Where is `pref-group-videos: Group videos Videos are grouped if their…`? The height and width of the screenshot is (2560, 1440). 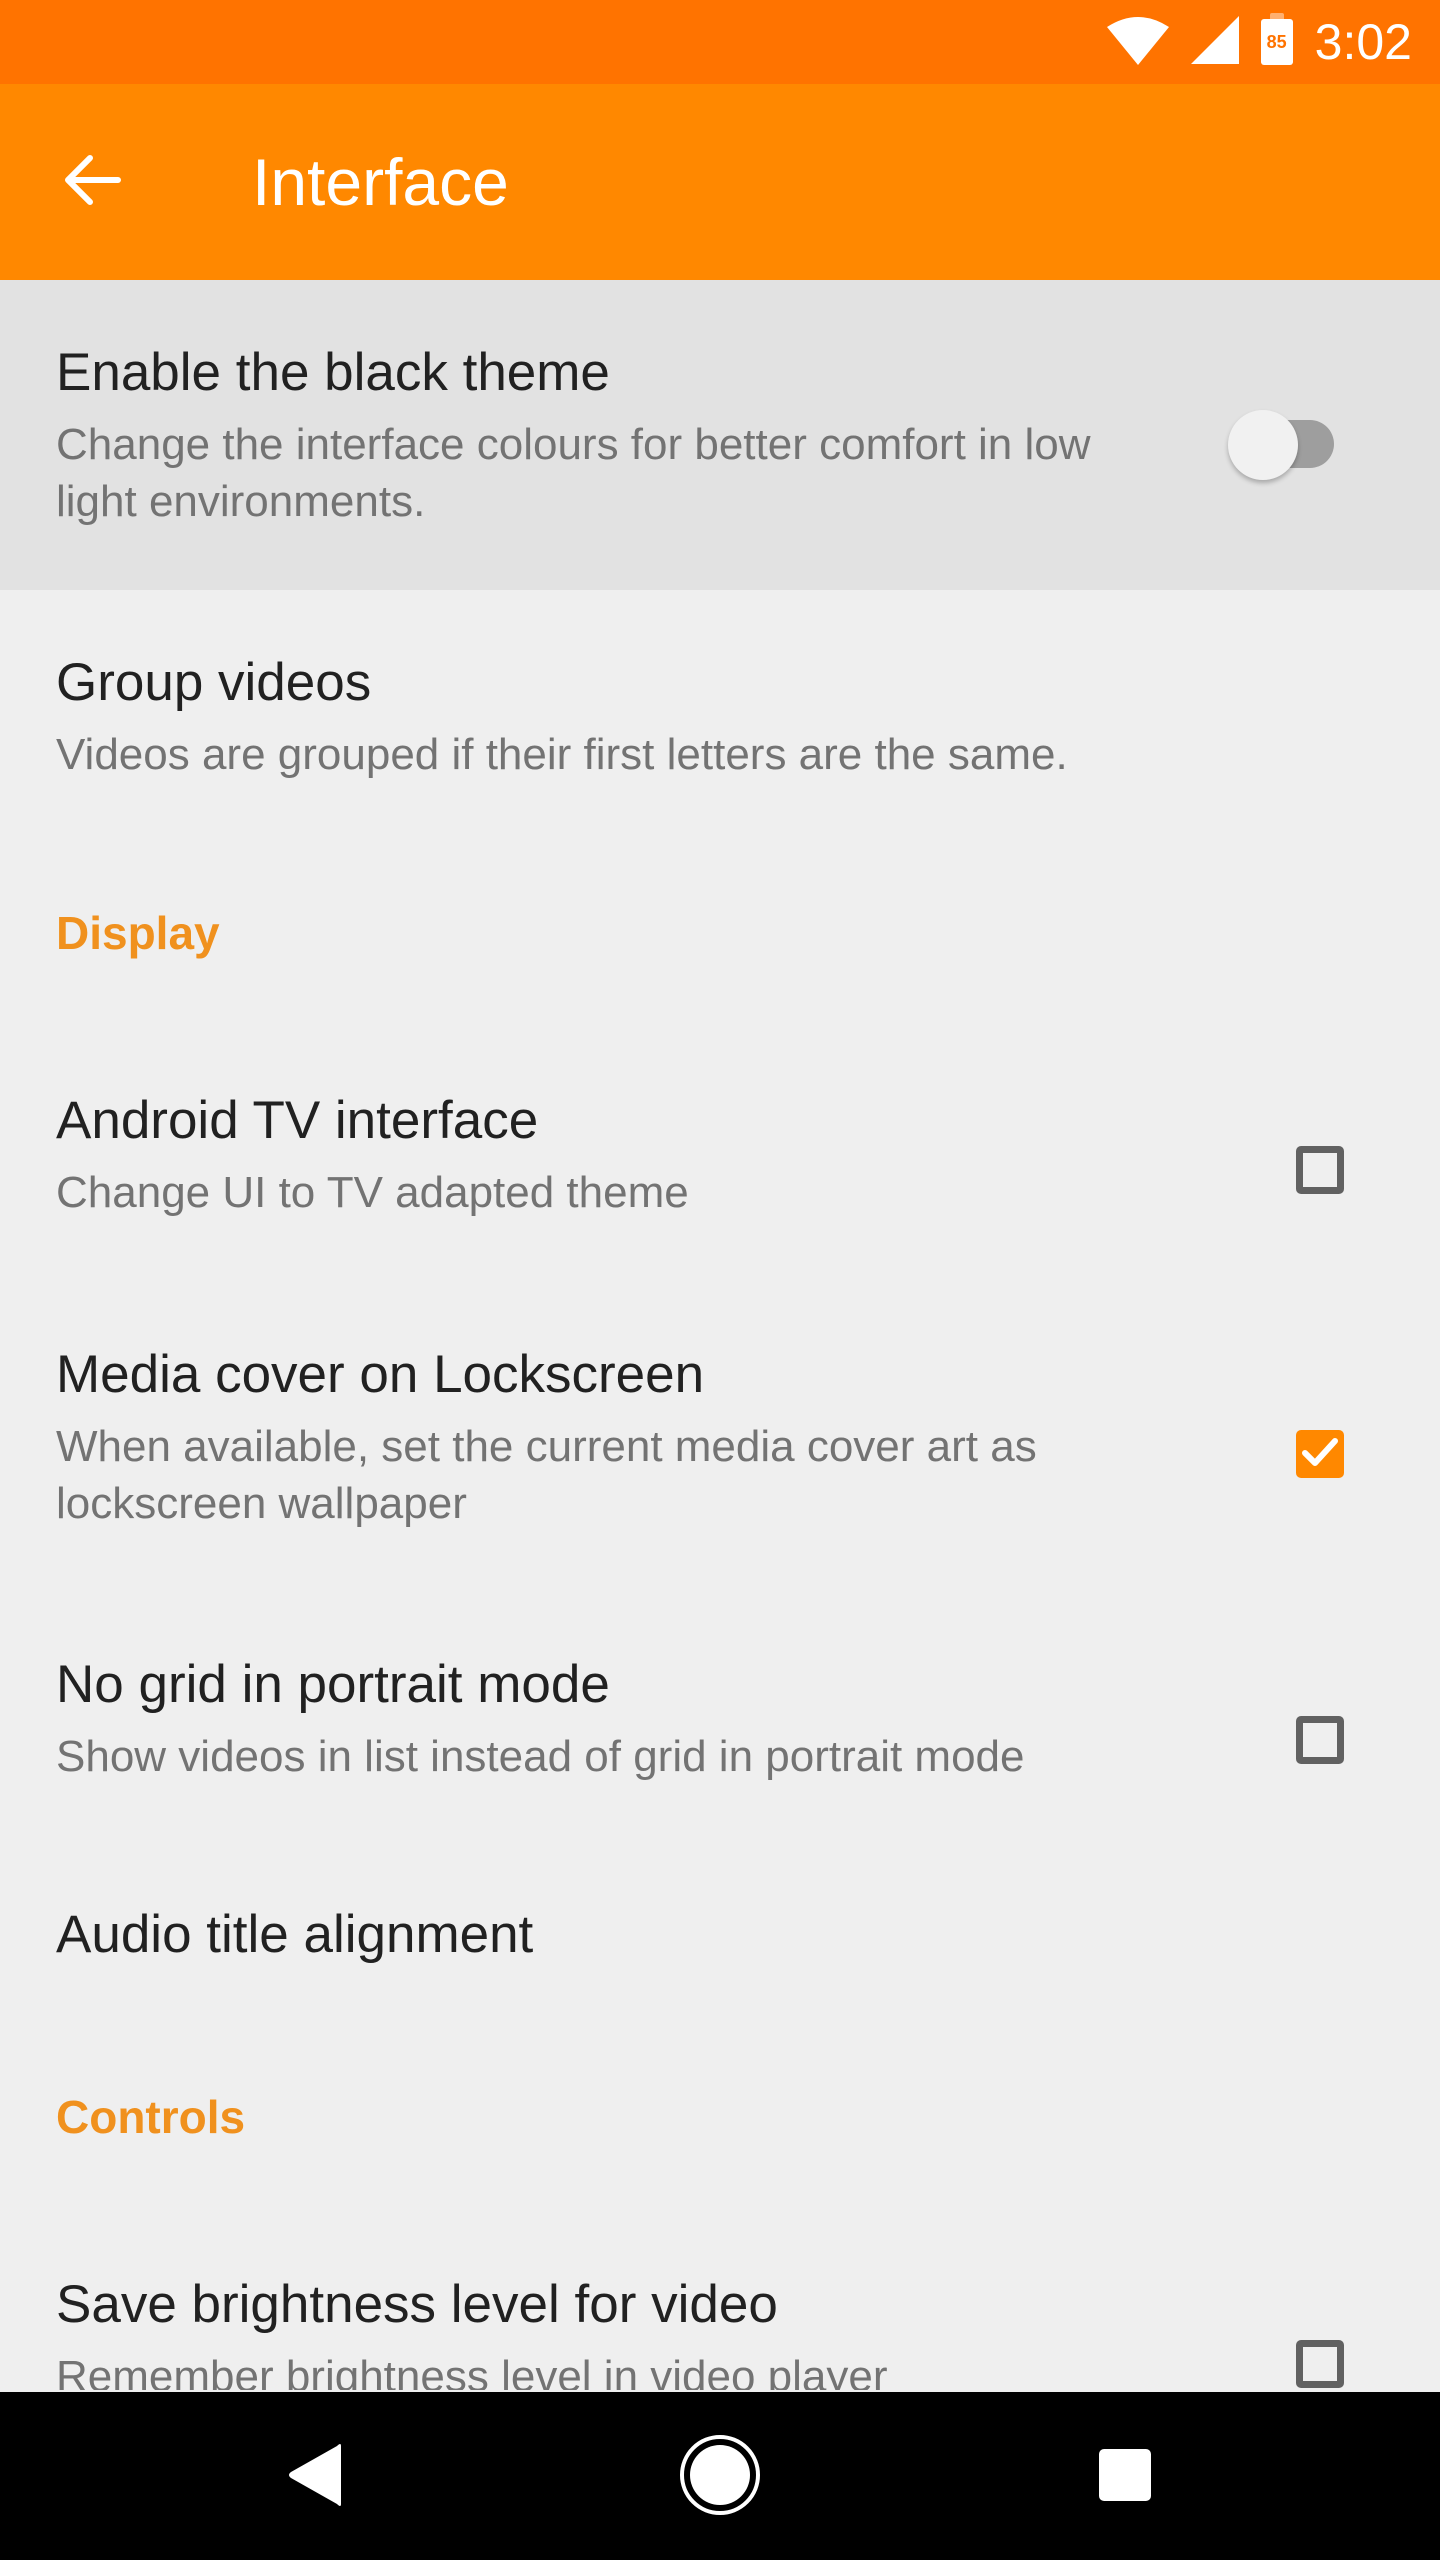
pref-group-videos: Group videos Videos are grouped if their… is located at coordinates (720, 710).